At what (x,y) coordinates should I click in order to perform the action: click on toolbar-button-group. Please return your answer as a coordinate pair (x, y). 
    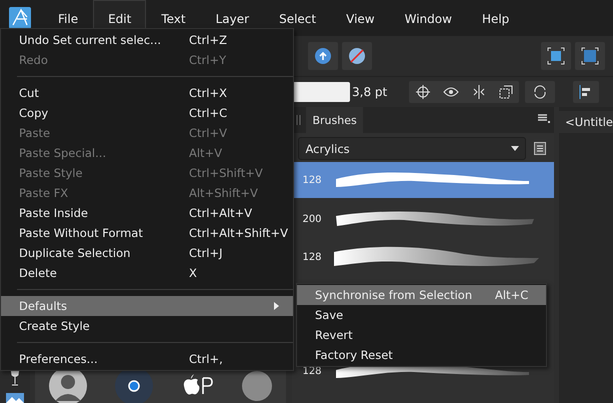
    Looking at the image, I should click on (464, 92).